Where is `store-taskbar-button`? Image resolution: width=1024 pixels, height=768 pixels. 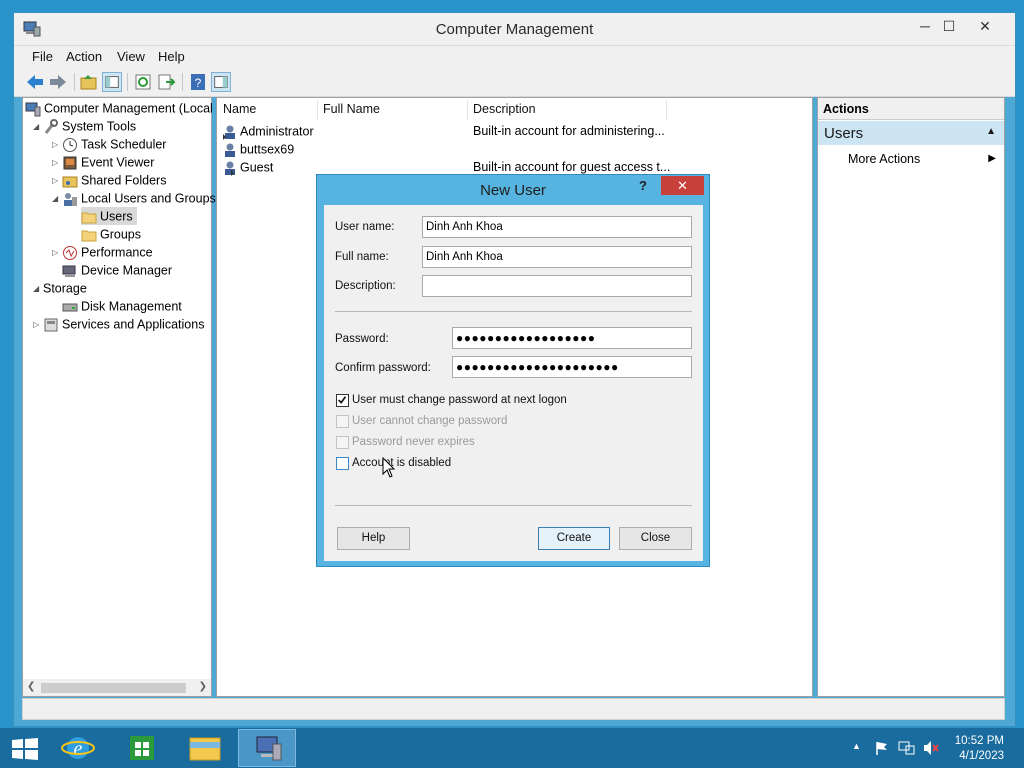 store-taskbar-button is located at coordinates (142, 748).